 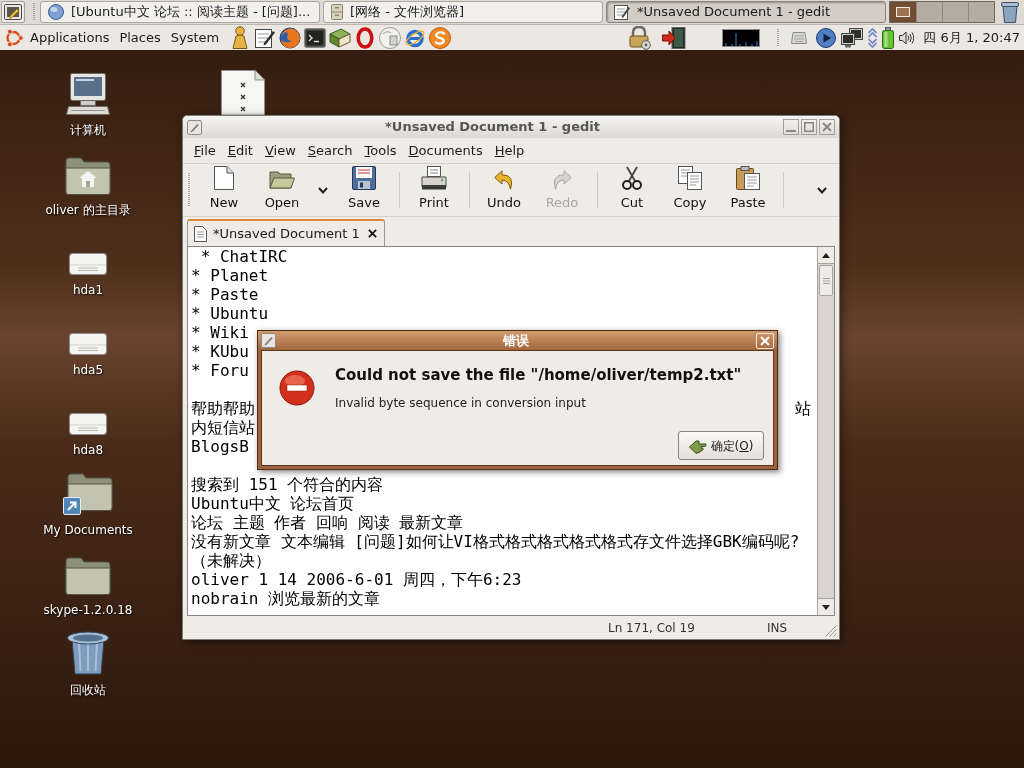 I want to click on dialog-message: Invalid byte sequence in conversion input, so click(x=461, y=403).